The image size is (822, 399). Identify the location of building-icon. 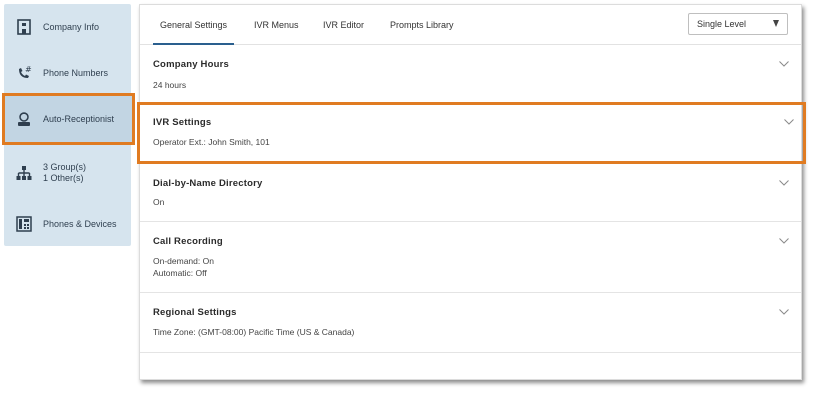
(24, 27).